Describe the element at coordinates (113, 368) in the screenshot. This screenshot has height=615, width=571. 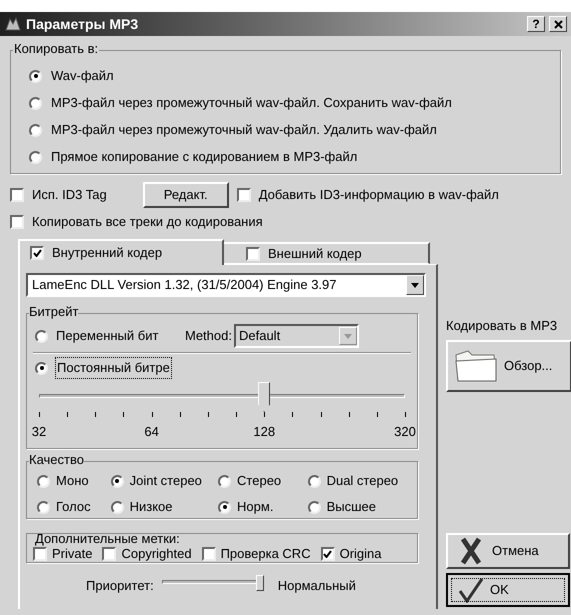
I see `radio-label: Постоянный битре` at that location.